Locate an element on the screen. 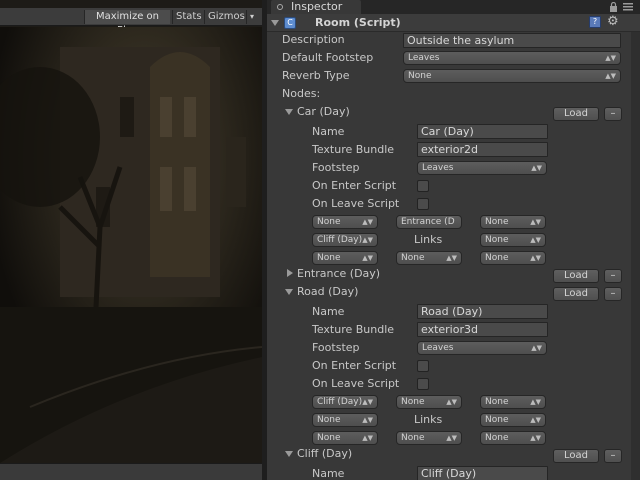 The width and height of the screenshot is (640, 480). component-header: C Room (Script) ? ⚙ is located at coordinates (453, 23).